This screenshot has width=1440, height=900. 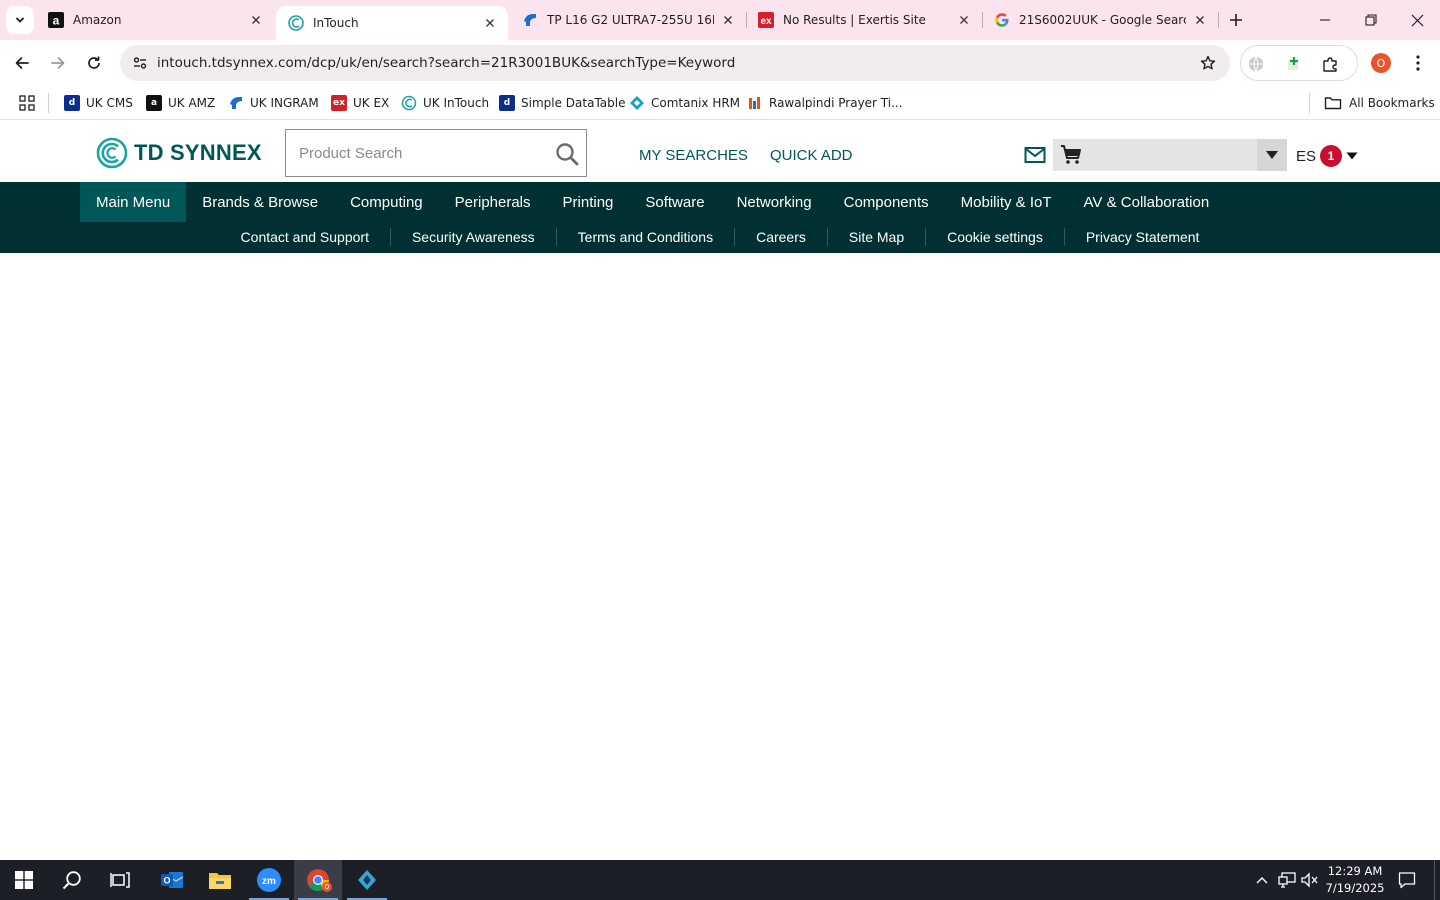 What do you see at coordinates (1327, 156) in the screenshot?
I see `account-menu: ES 1` at bounding box center [1327, 156].